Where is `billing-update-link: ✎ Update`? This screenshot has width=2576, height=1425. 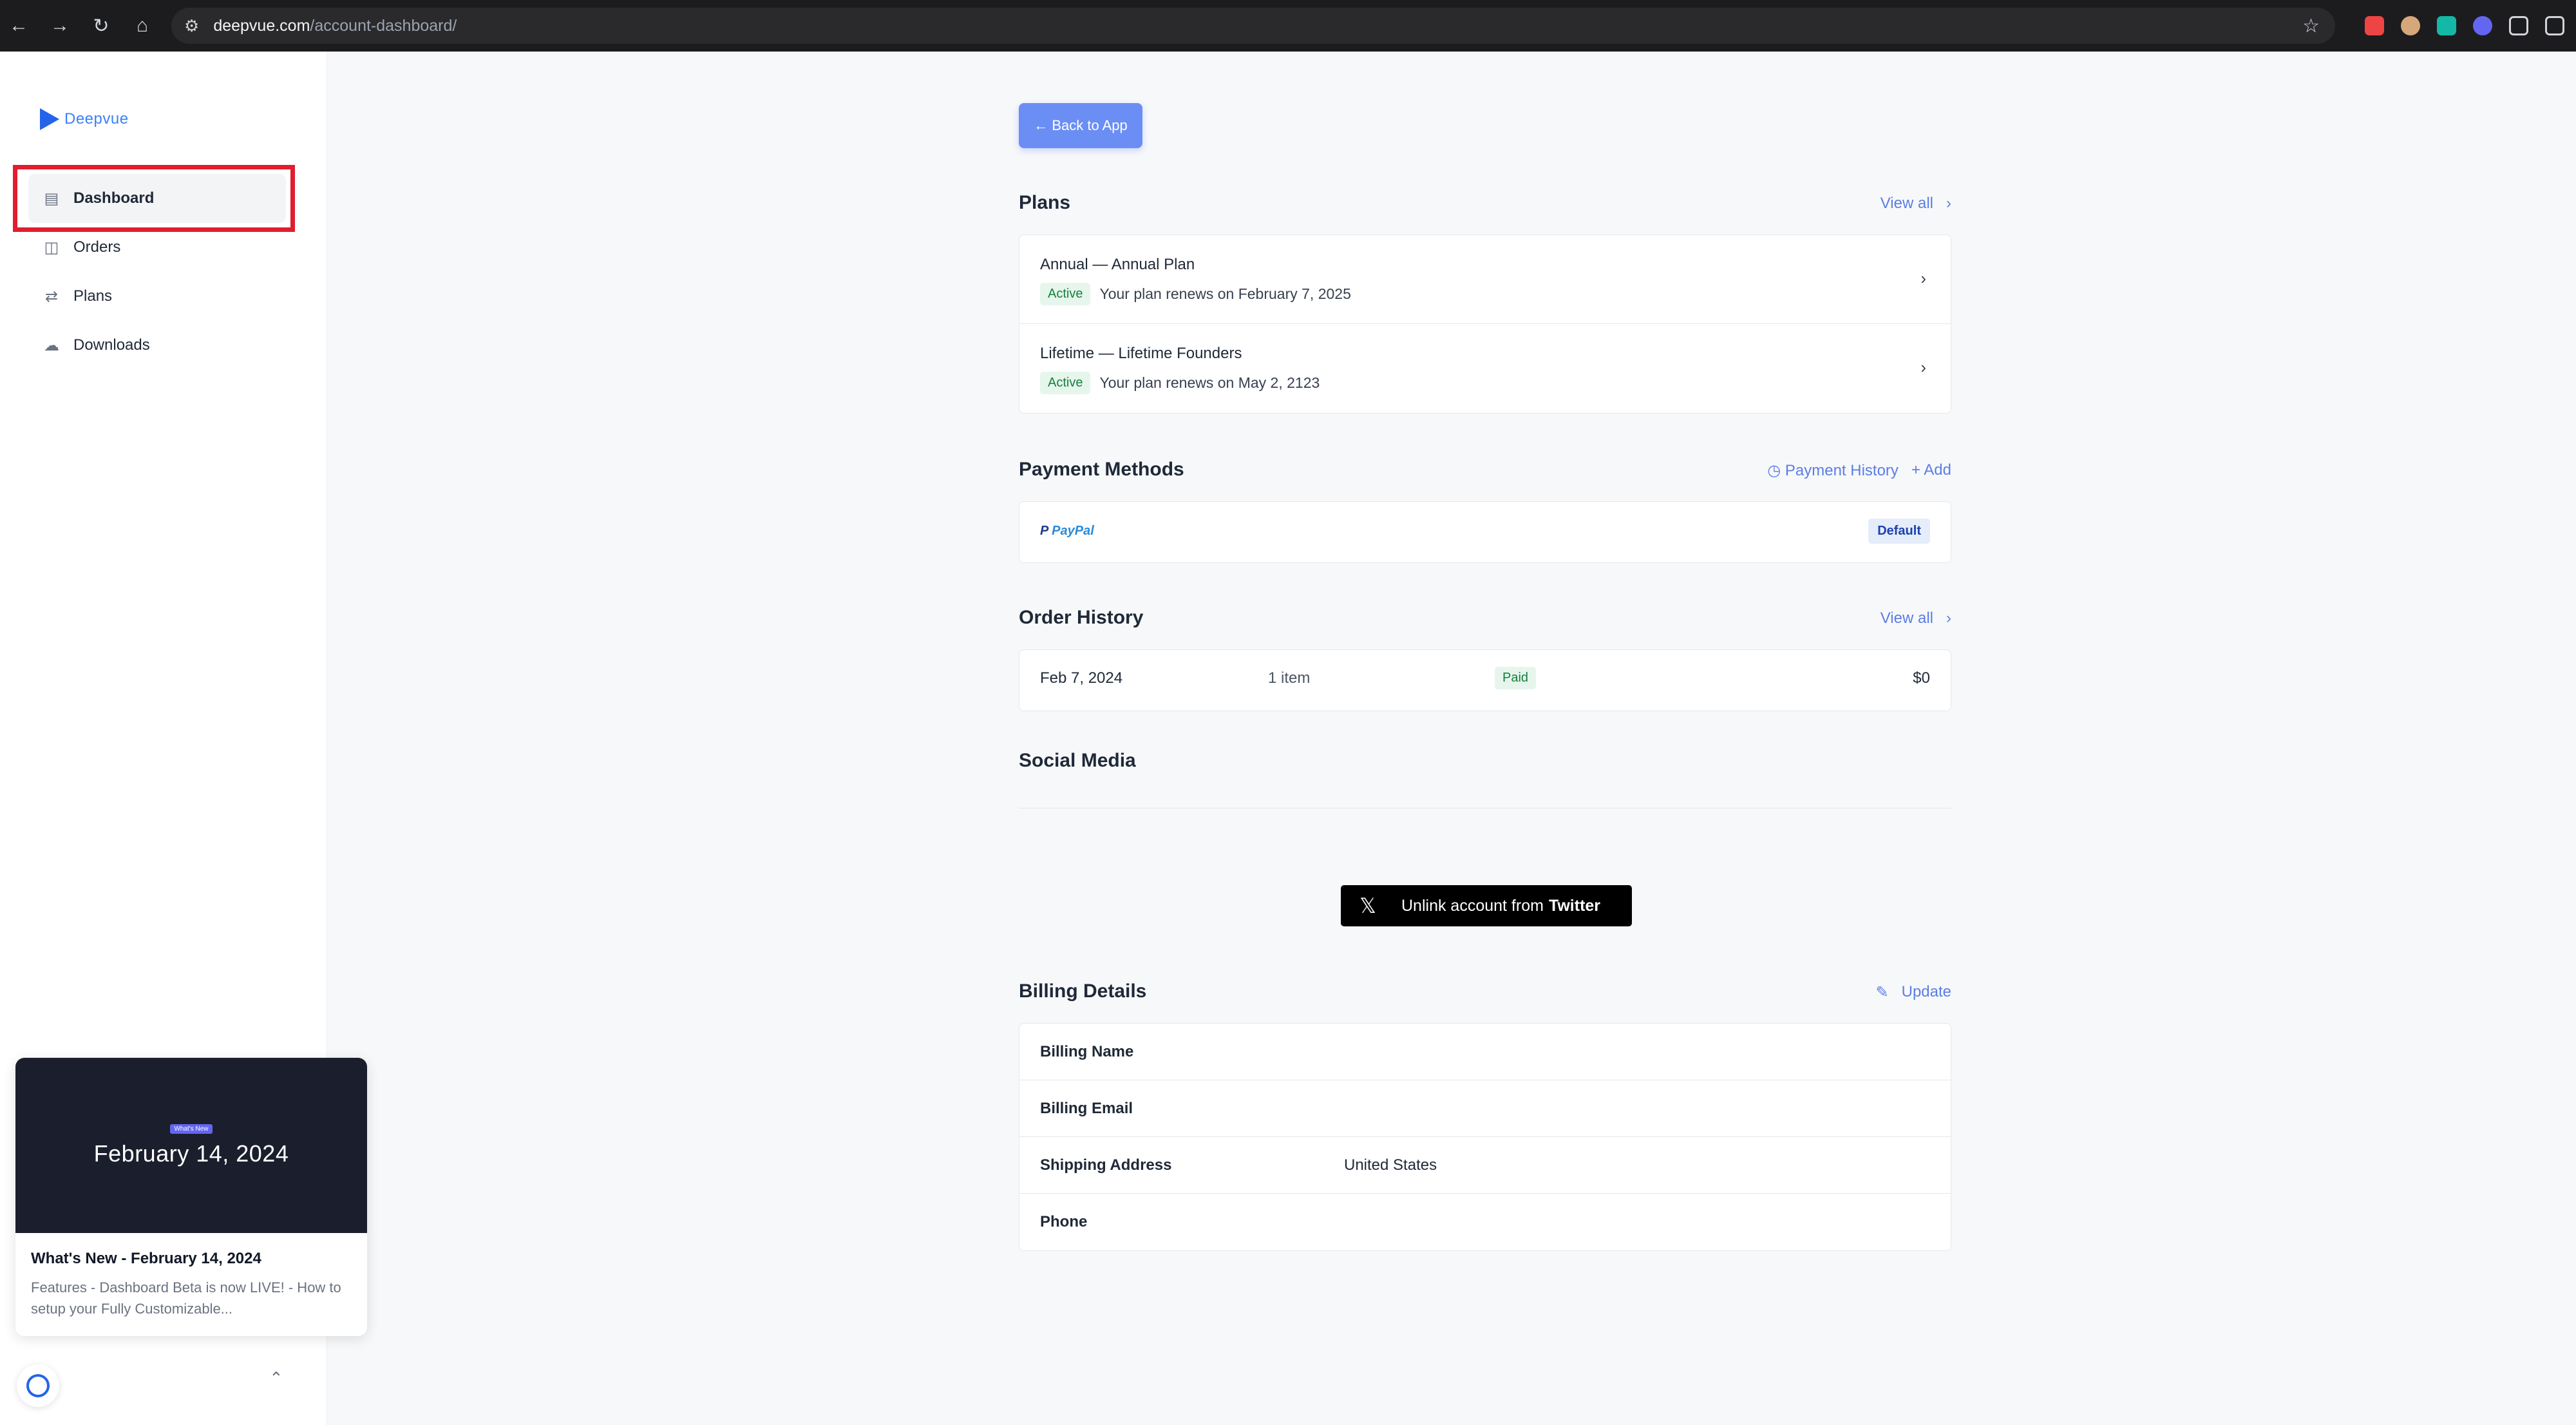
billing-update-link: ✎ Update is located at coordinates (1914, 992).